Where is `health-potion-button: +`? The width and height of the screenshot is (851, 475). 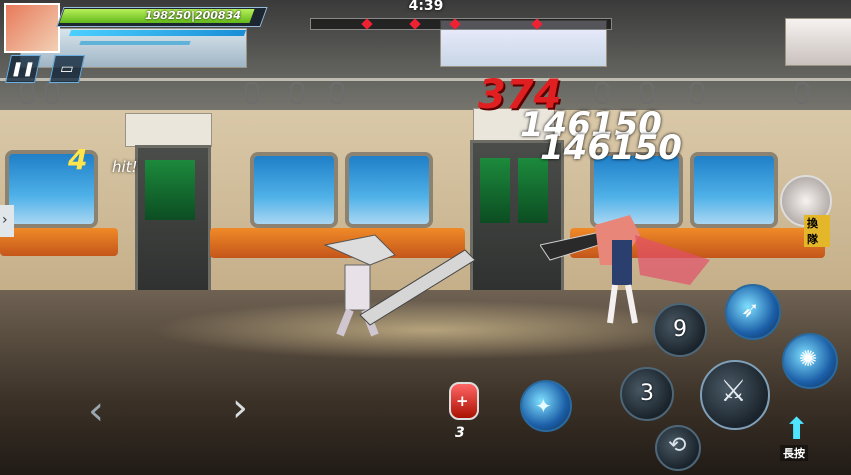
health-potion-button: + is located at coordinates (462, 399).